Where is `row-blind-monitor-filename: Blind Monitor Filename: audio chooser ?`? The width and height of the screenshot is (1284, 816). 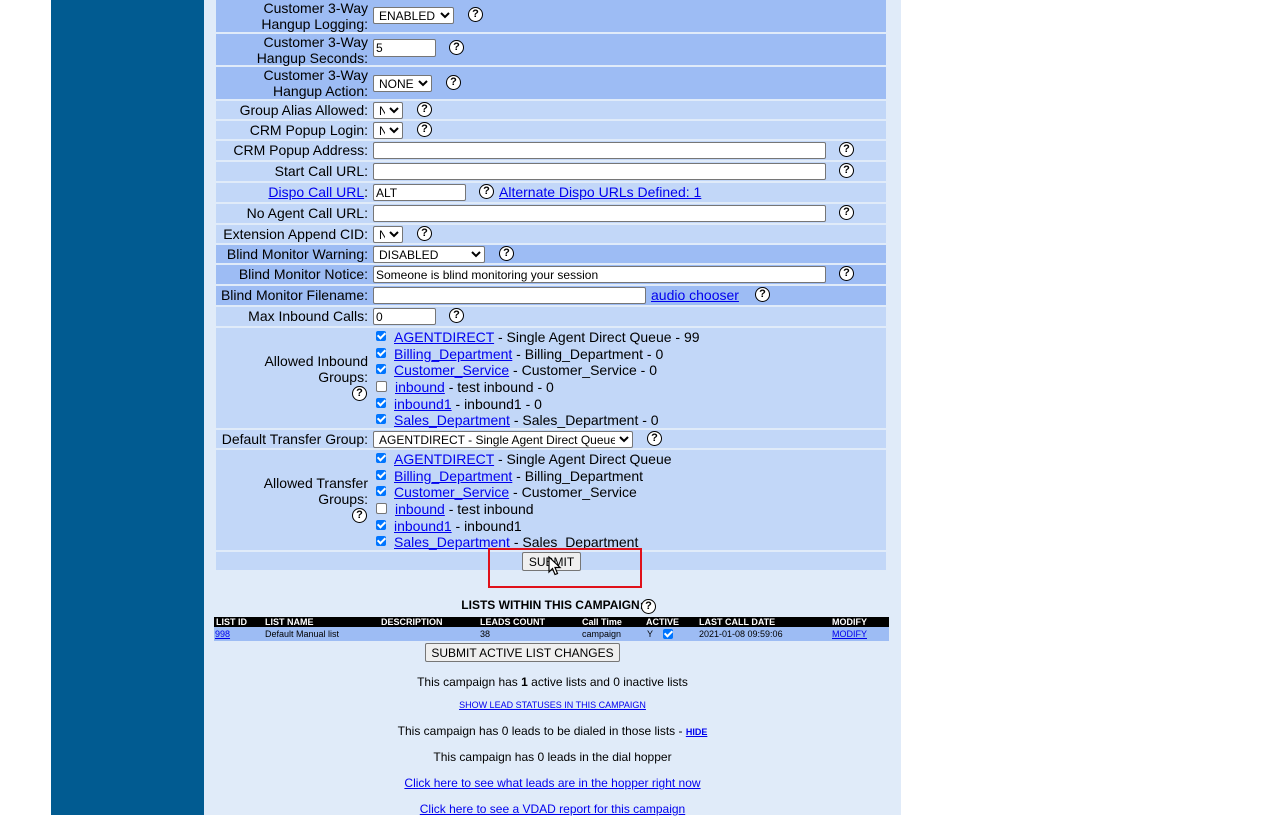
row-blind-monitor-filename: Blind Monitor Filename: audio chooser ? is located at coordinates (551, 295).